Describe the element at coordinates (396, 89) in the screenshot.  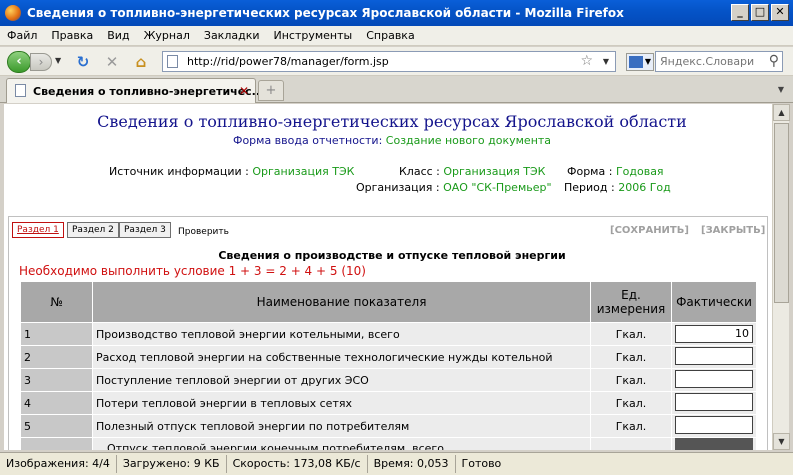
I see `tab-bar: Сведения о топливно-энергетичес... ✕ + ▼` at that location.